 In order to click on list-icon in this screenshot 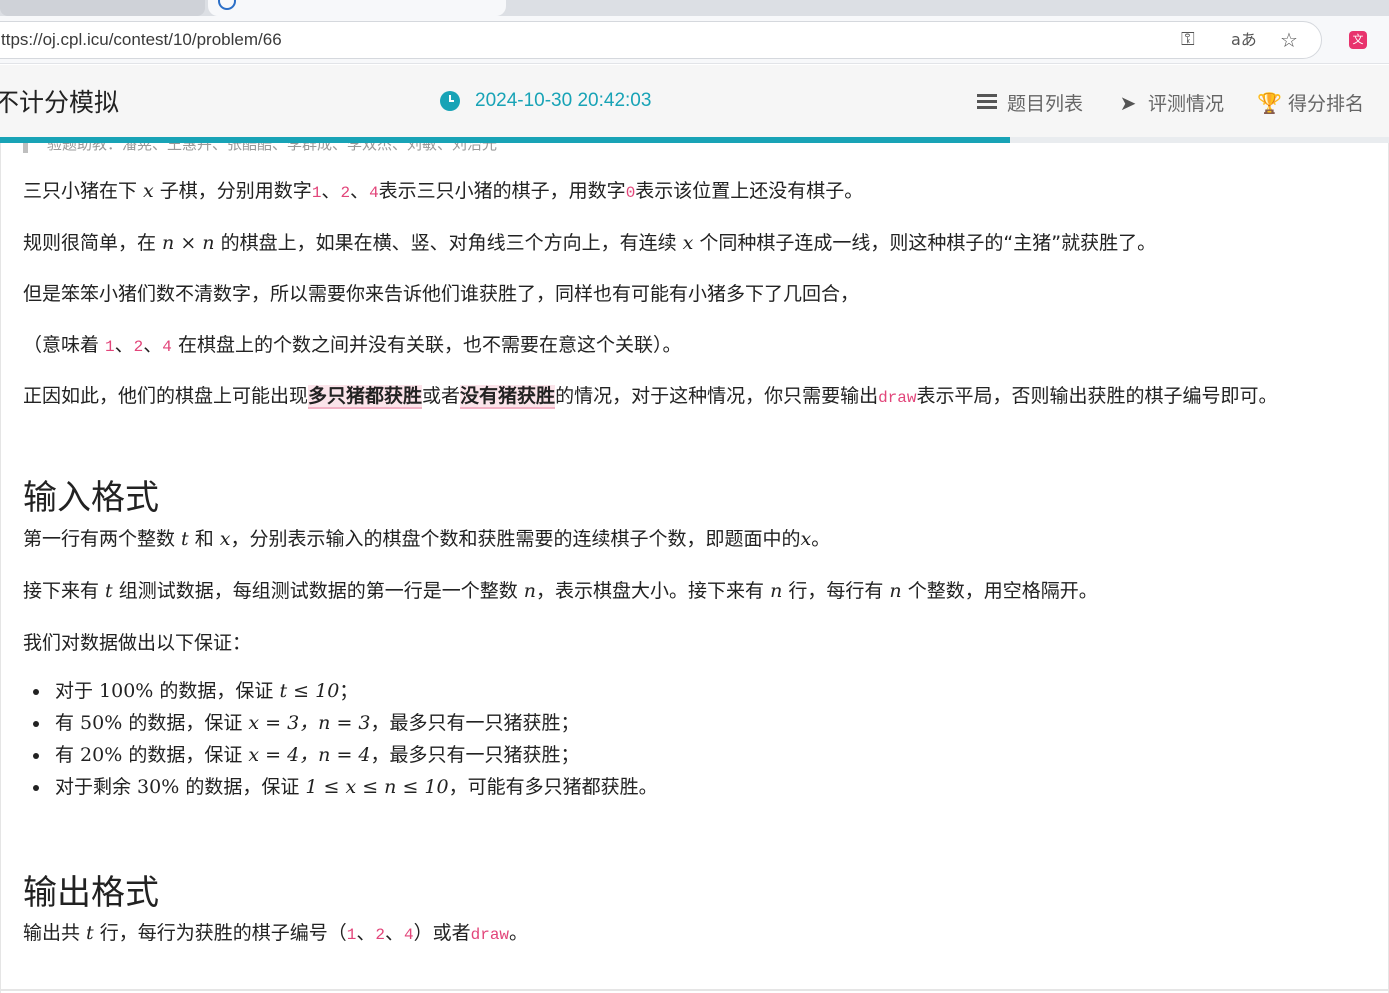, I will do `click(987, 103)`.